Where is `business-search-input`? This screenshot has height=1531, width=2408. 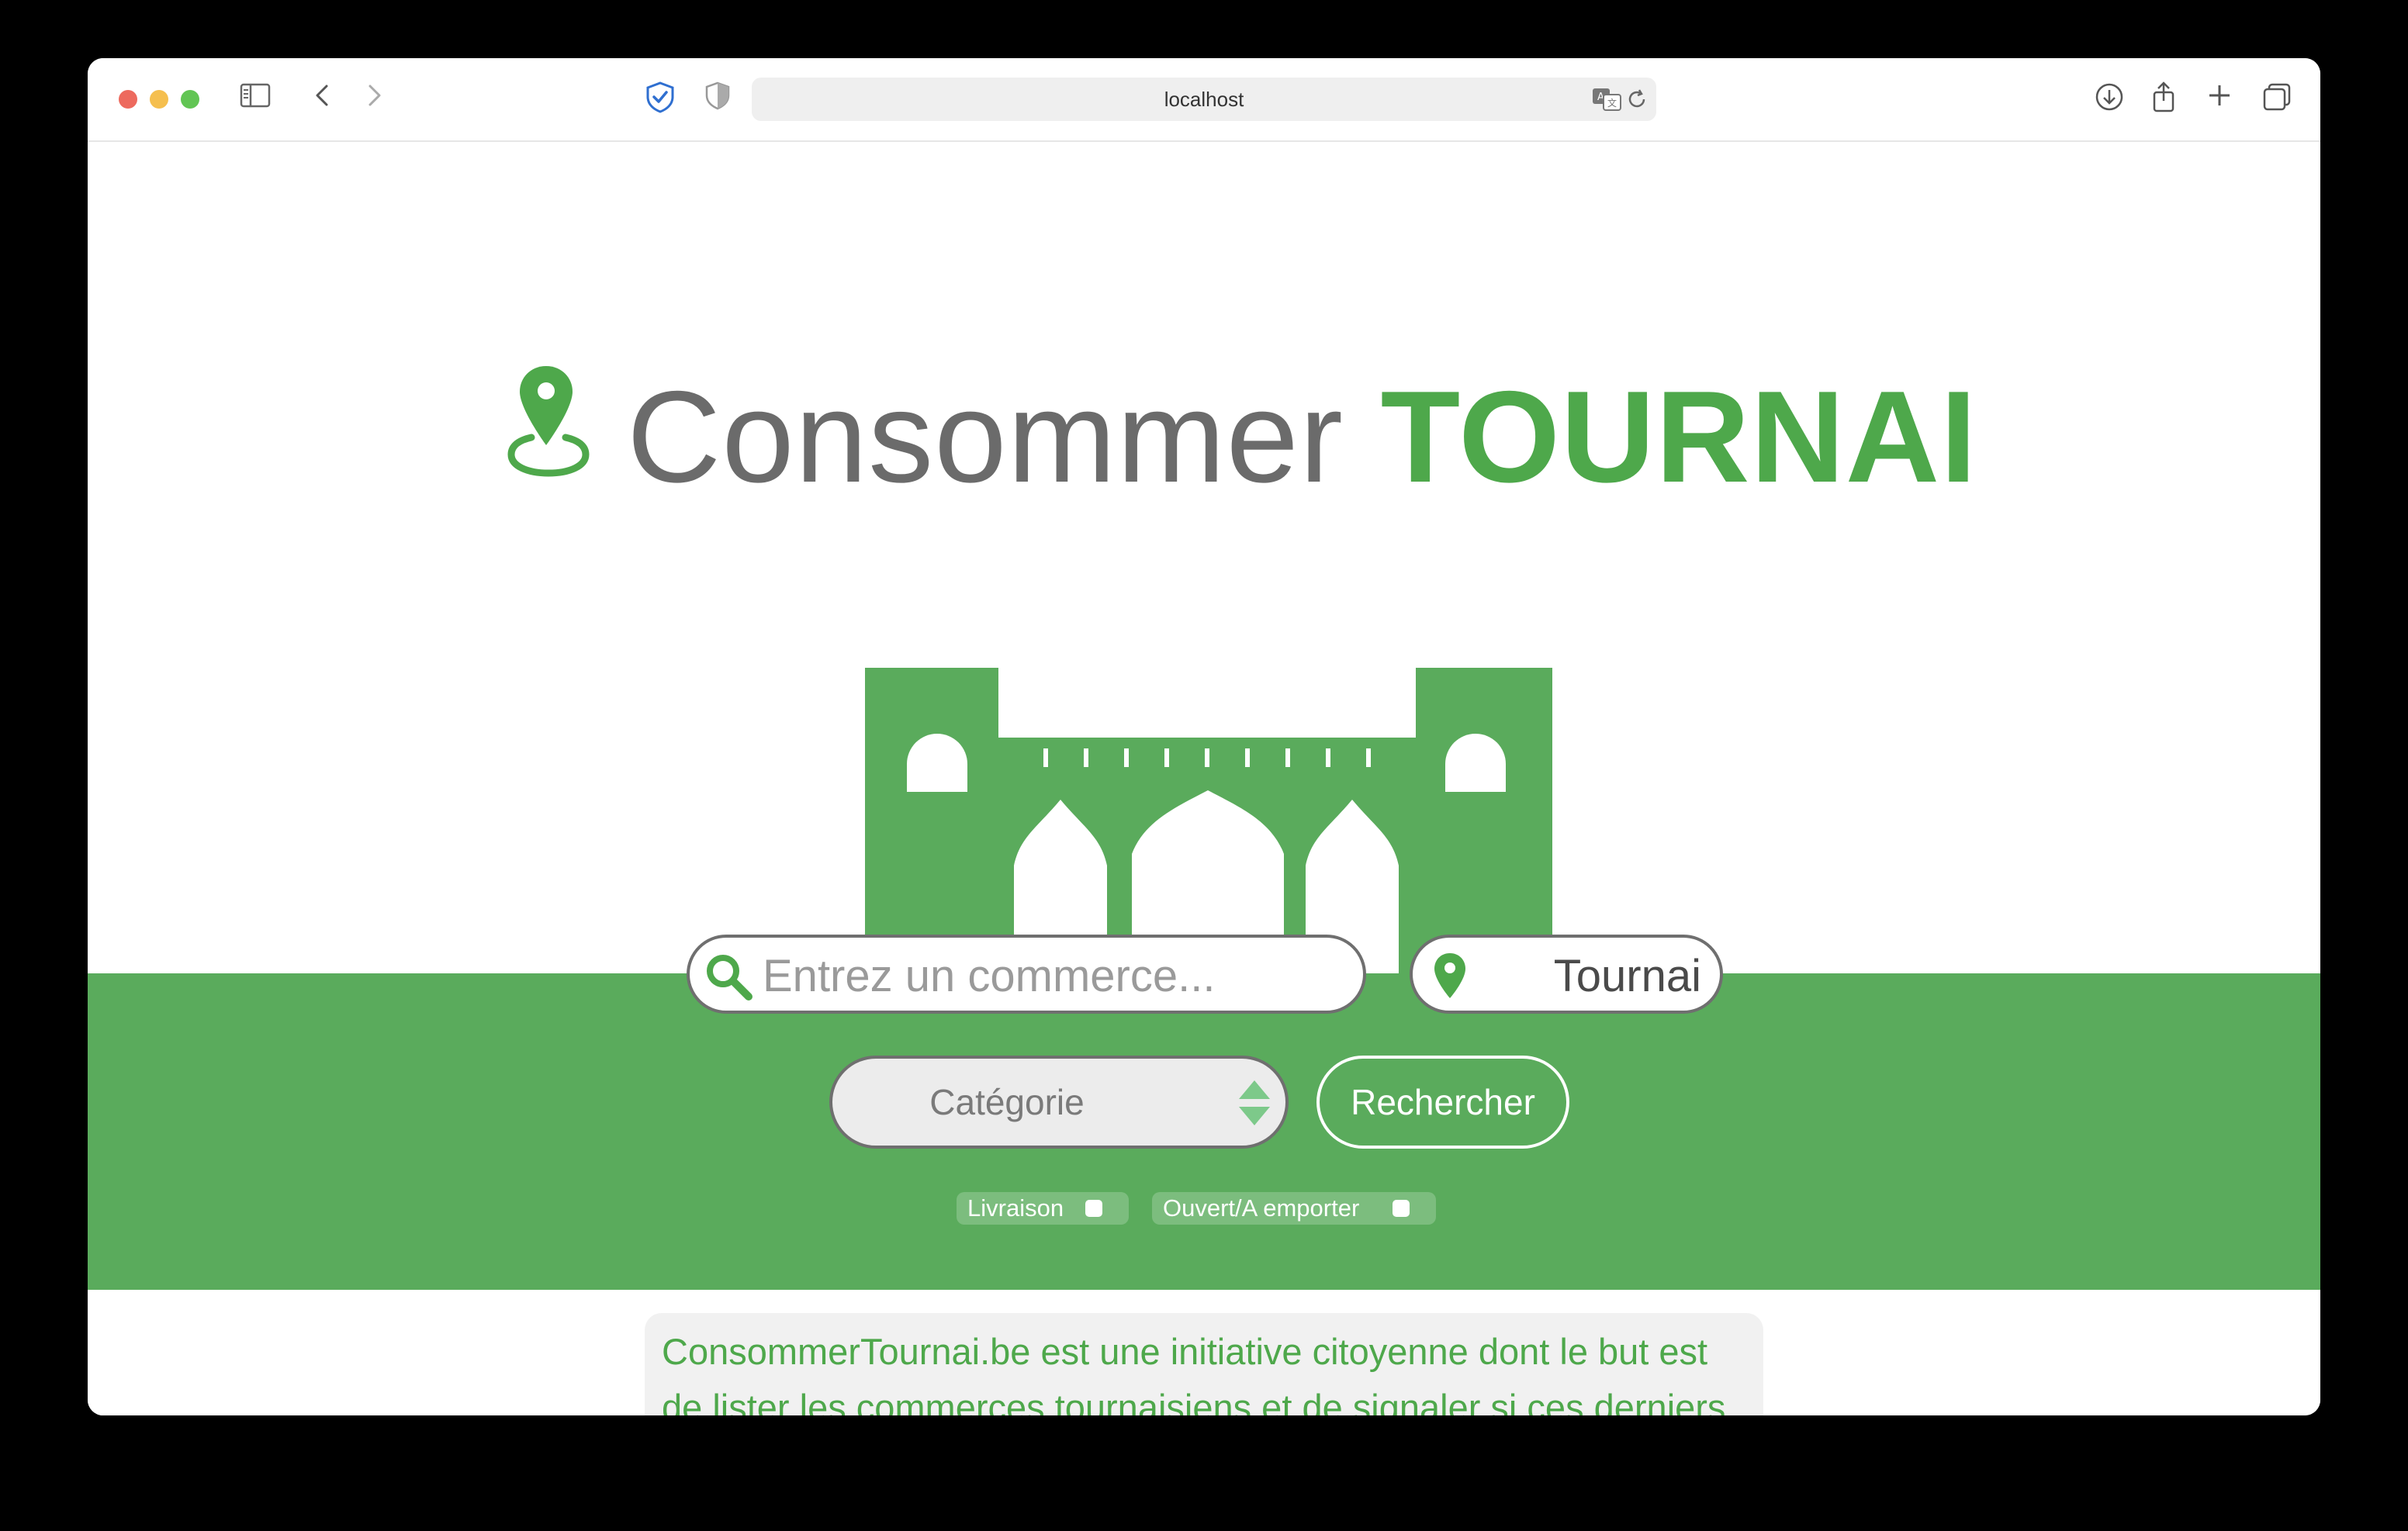
business-search-input is located at coordinates (1049, 975).